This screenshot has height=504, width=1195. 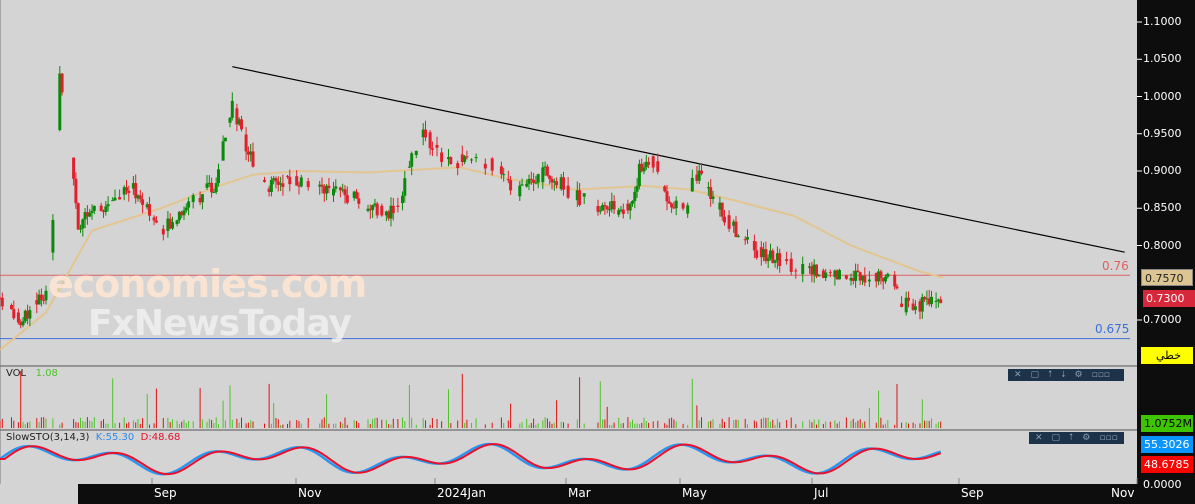 What do you see at coordinates (1167, 423) in the screenshot?
I see `volume-last-tag: 1.0752M` at bounding box center [1167, 423].